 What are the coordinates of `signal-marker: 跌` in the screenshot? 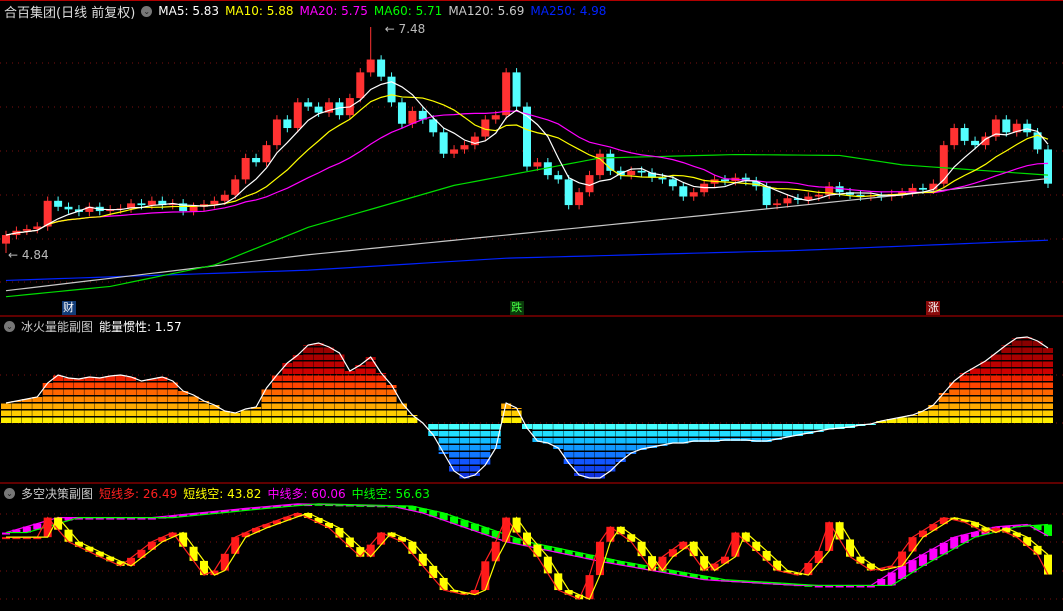 It's located at (516, 308).